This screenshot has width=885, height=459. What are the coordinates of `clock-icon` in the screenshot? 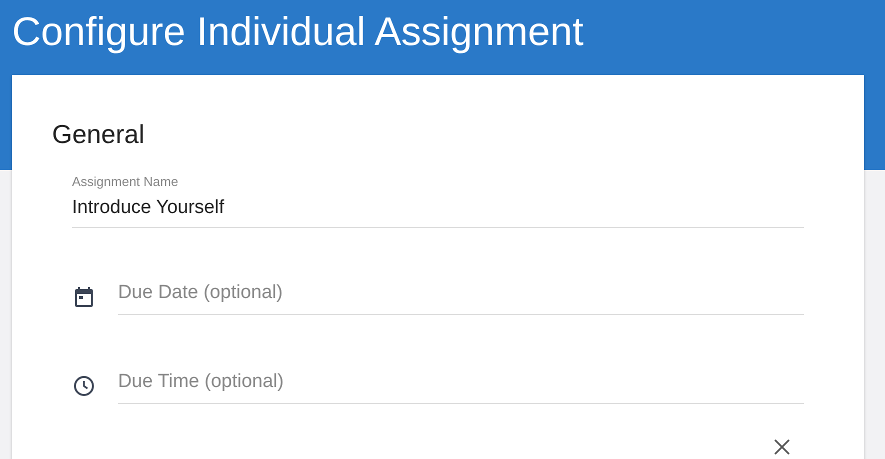 It's located at (84, 386).